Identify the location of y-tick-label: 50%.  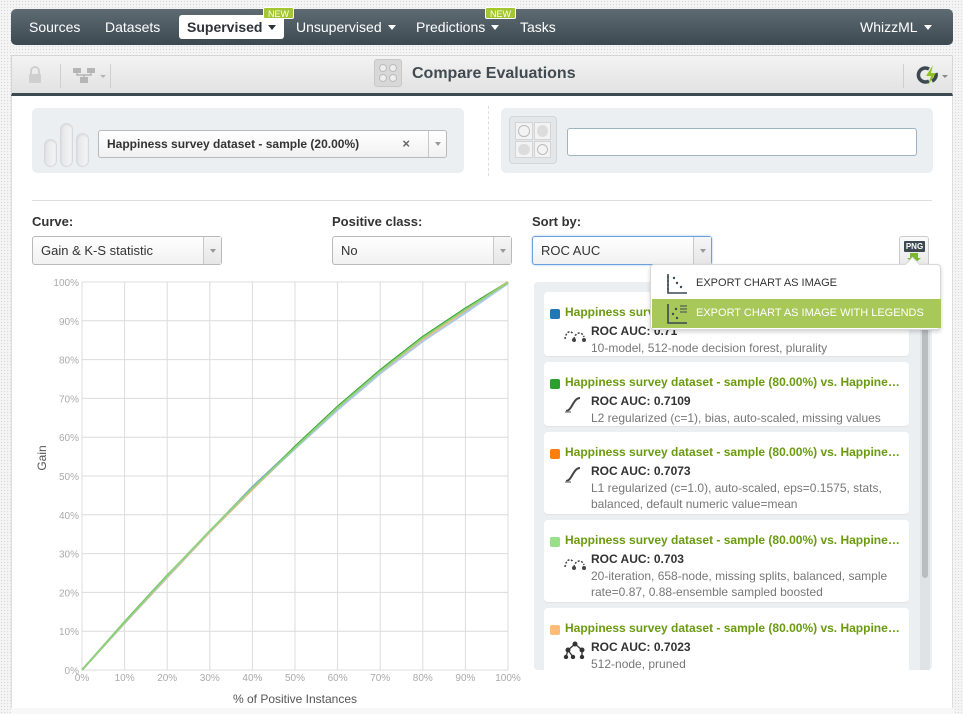
(69, 477).